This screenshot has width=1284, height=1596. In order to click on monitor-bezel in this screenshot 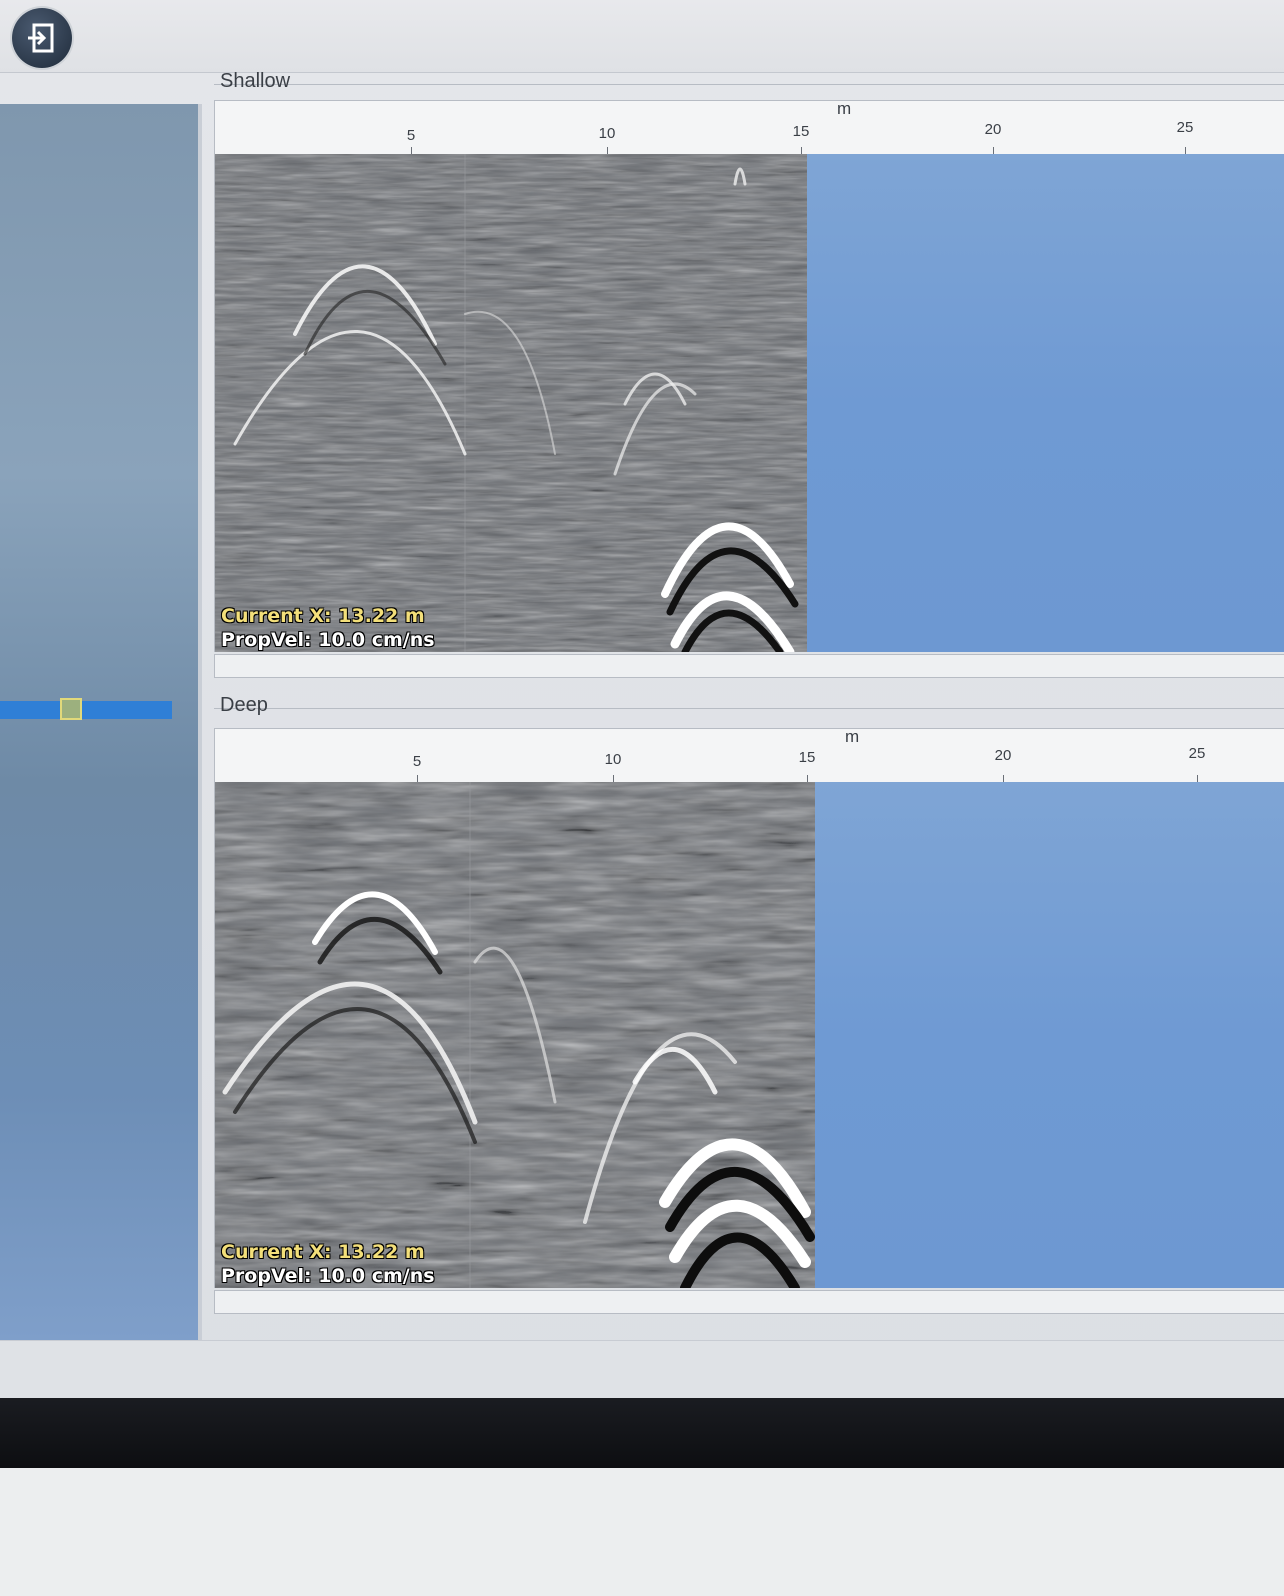, I will do `click(642, 1433)`.